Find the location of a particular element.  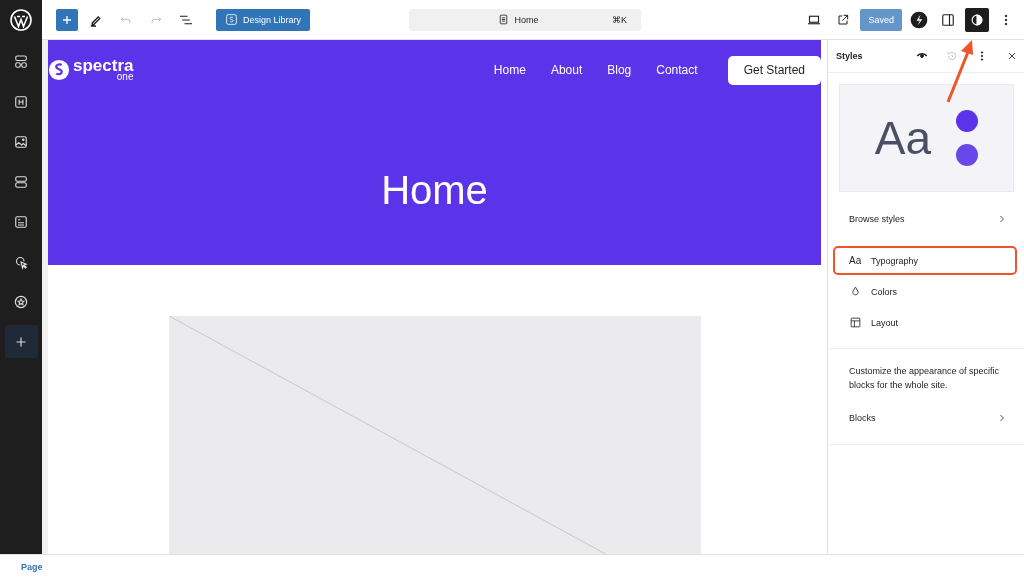

site-logo: spectra one is located at coordinates (91, 70).